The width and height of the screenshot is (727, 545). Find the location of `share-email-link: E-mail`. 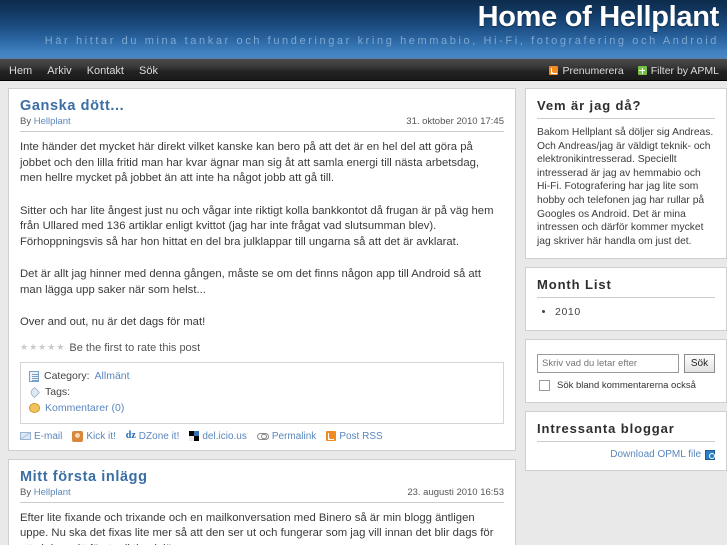

share-email-link: E-mail is located at coordinates (41, 436).